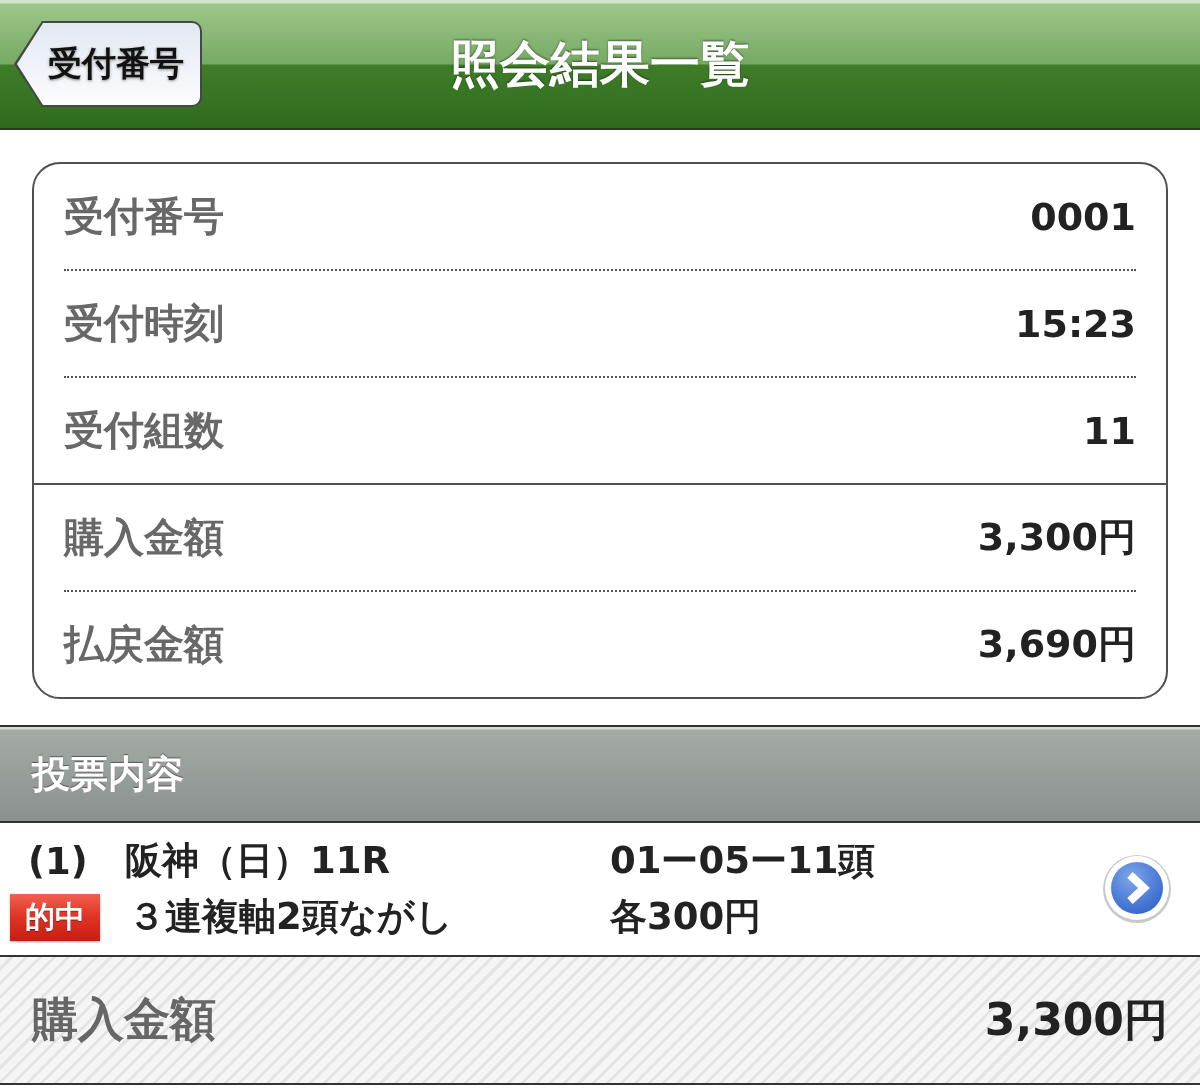  Describe the element at coordinates (108, 64) in the screenshot. I see `back-button: 受付番号` at that location.